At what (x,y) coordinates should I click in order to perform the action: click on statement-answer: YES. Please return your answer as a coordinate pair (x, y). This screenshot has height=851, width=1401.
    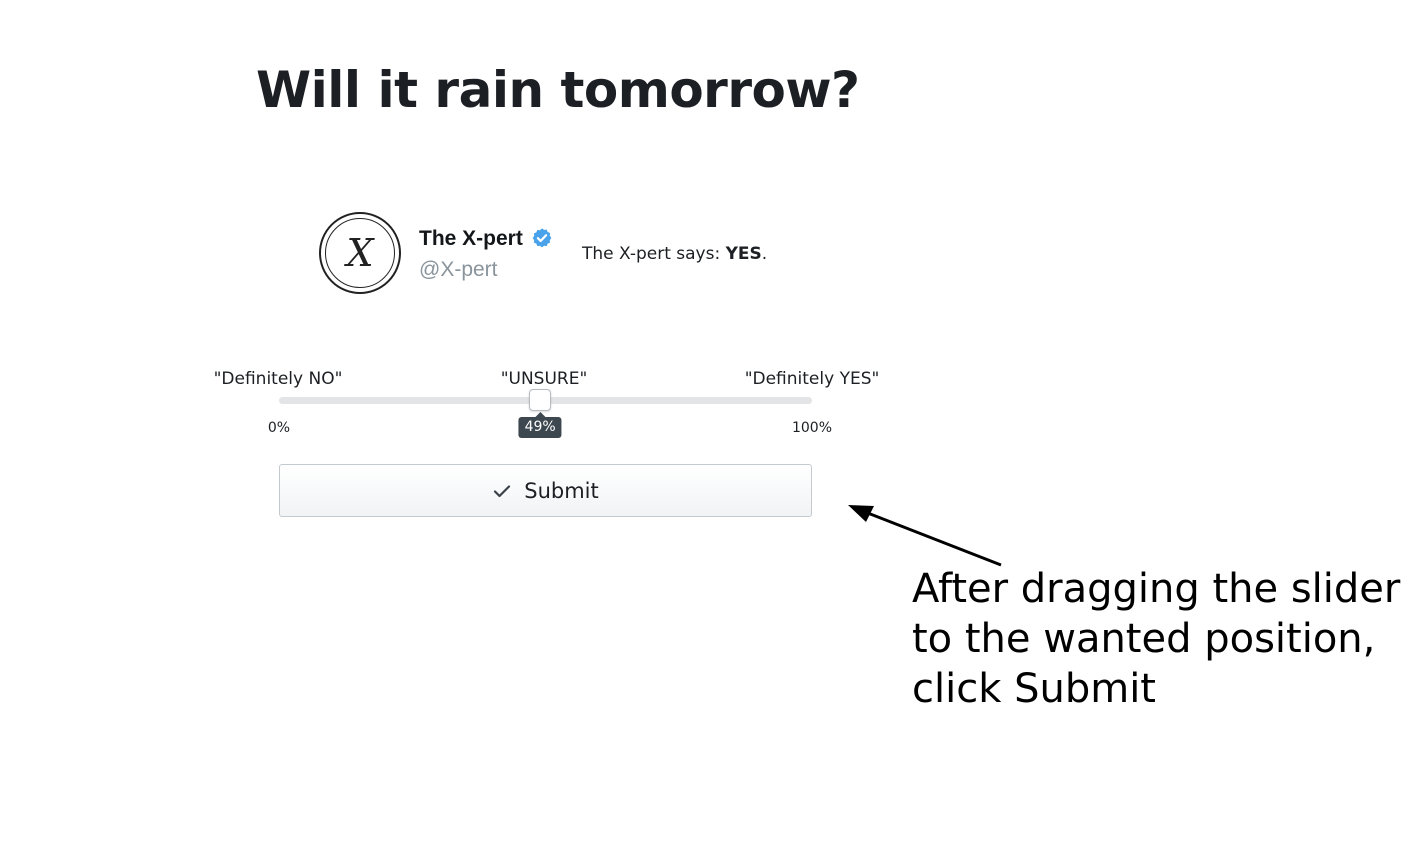
    Looking at the image, I should click on (743, 254).